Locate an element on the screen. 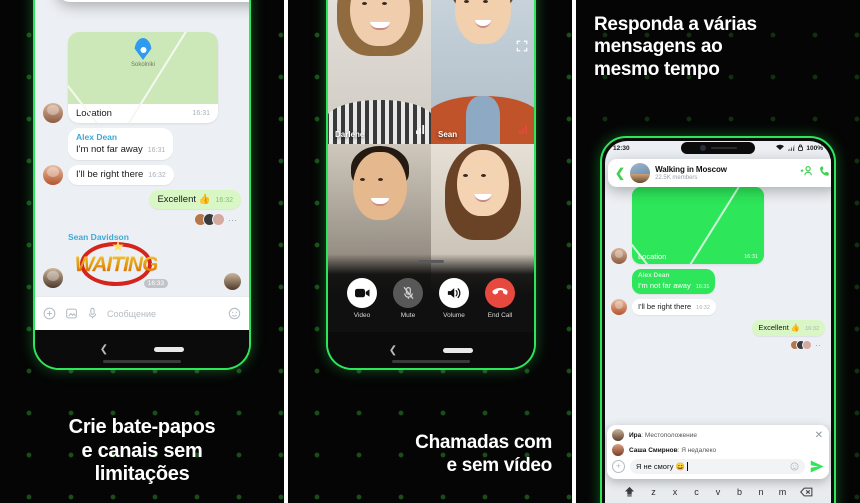  reply-item: Саша Смирнов: Я недалеко is located at coordinates (718, 450).